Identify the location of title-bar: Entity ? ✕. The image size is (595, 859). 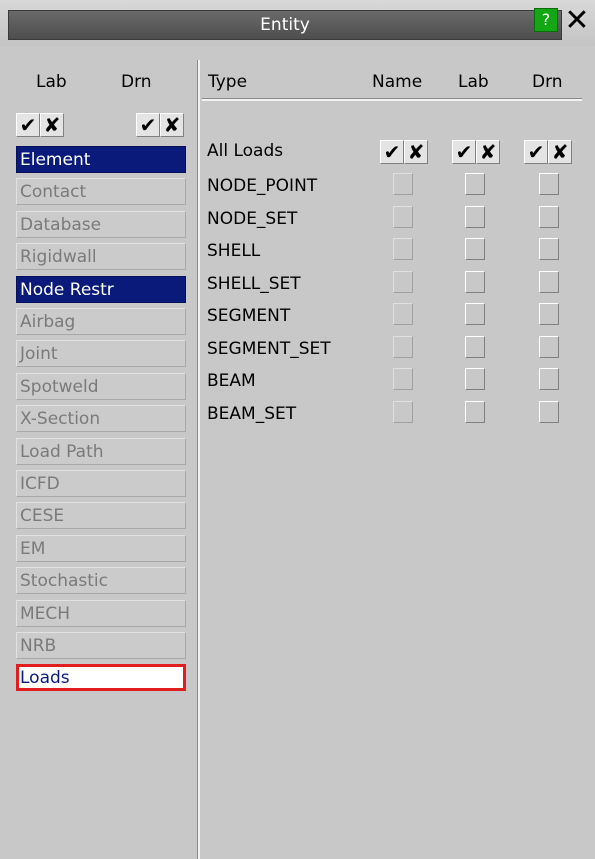
(297, 23).